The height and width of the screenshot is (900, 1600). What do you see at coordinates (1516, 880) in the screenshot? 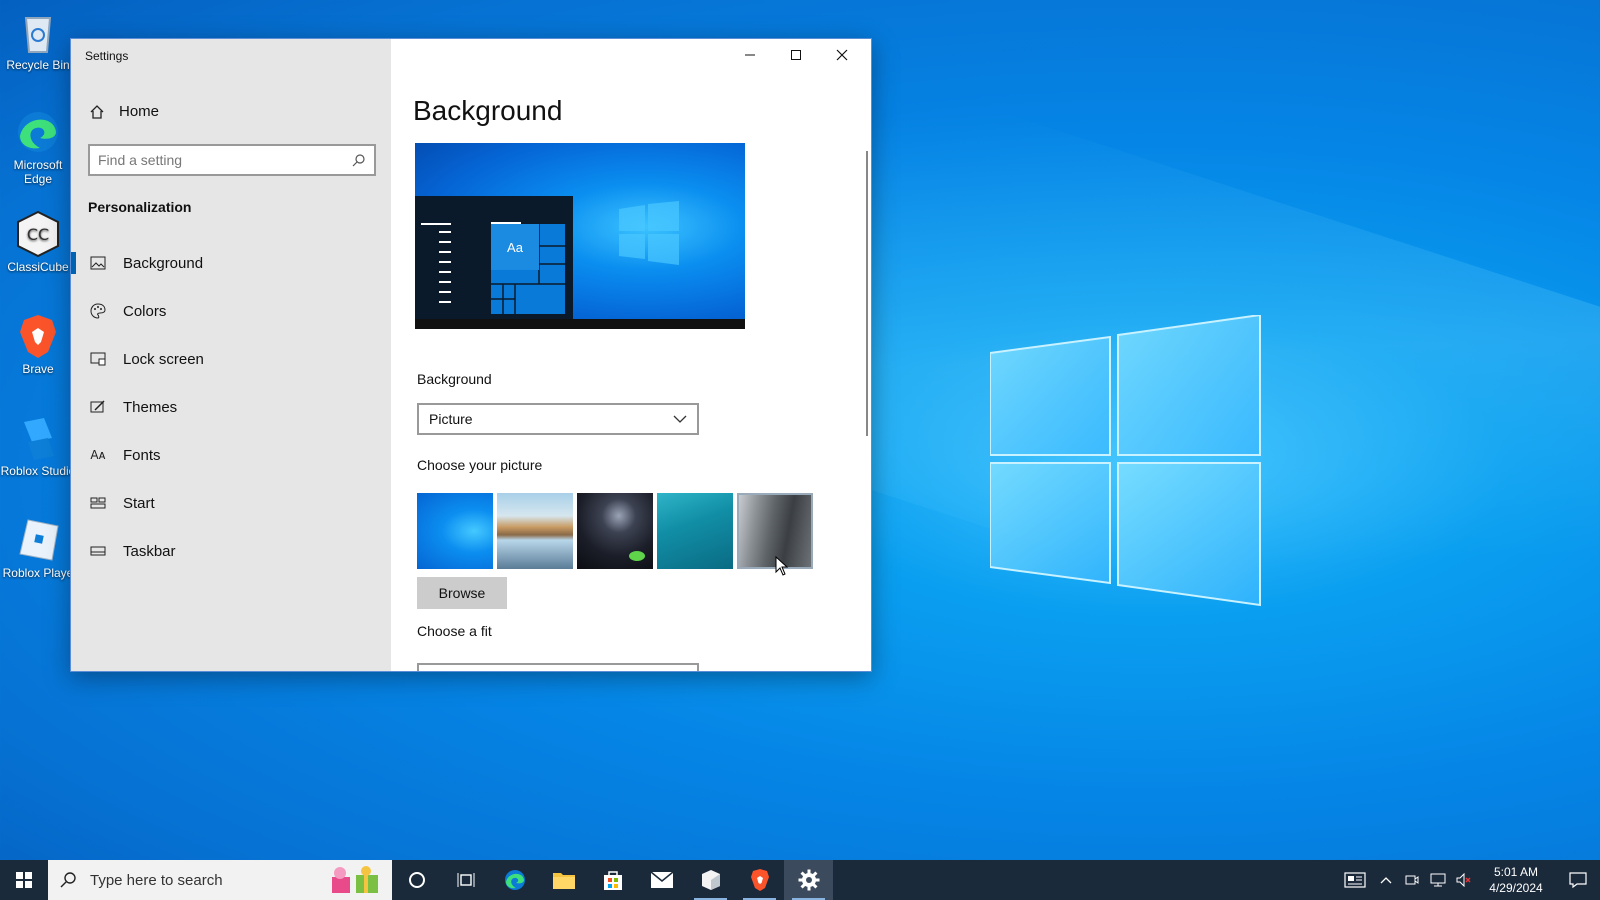
I see `clock: 5:01 AM 4/29/2024` at bounding box center [1516, 880].